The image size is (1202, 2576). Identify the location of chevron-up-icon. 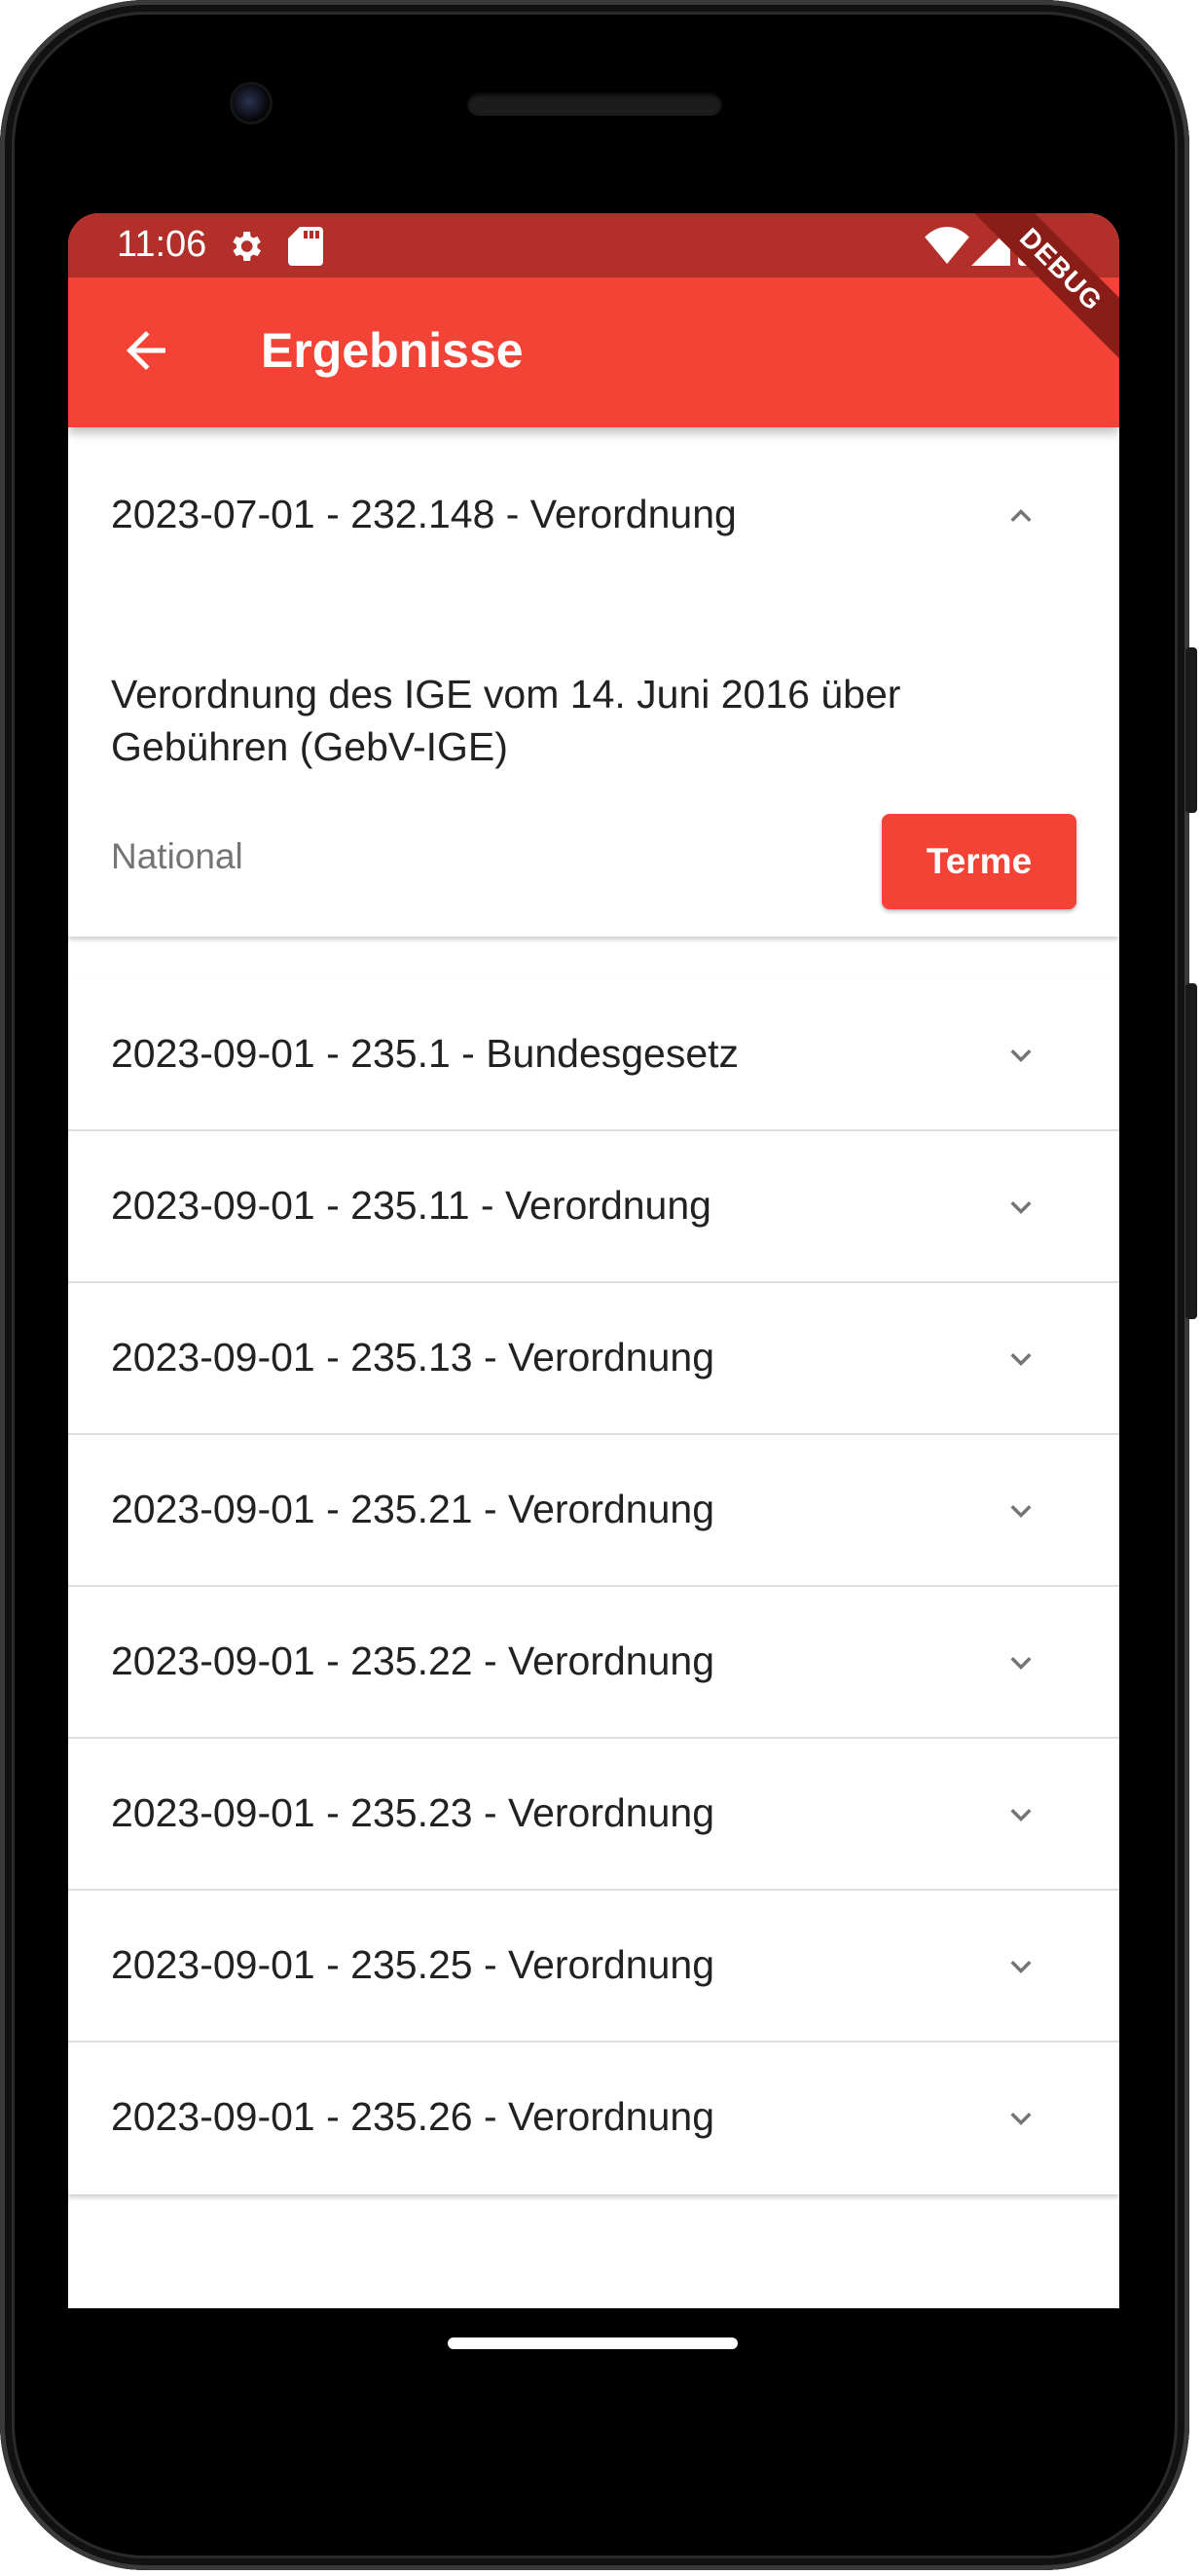
(1021, 516).